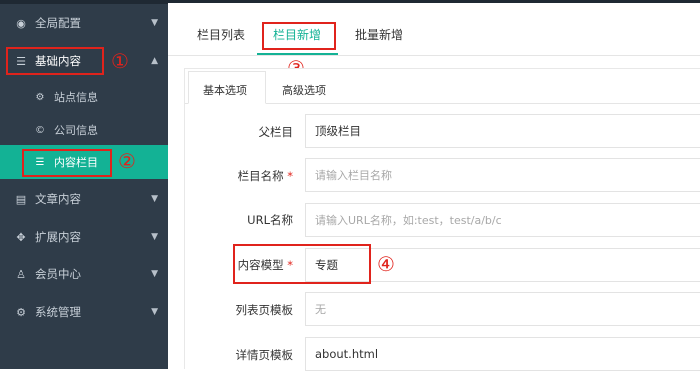 The image size is (700, 371). Describe the element at coordinates (21, 23) in the screenshot. I see `globe-icon: ◉` at that location.